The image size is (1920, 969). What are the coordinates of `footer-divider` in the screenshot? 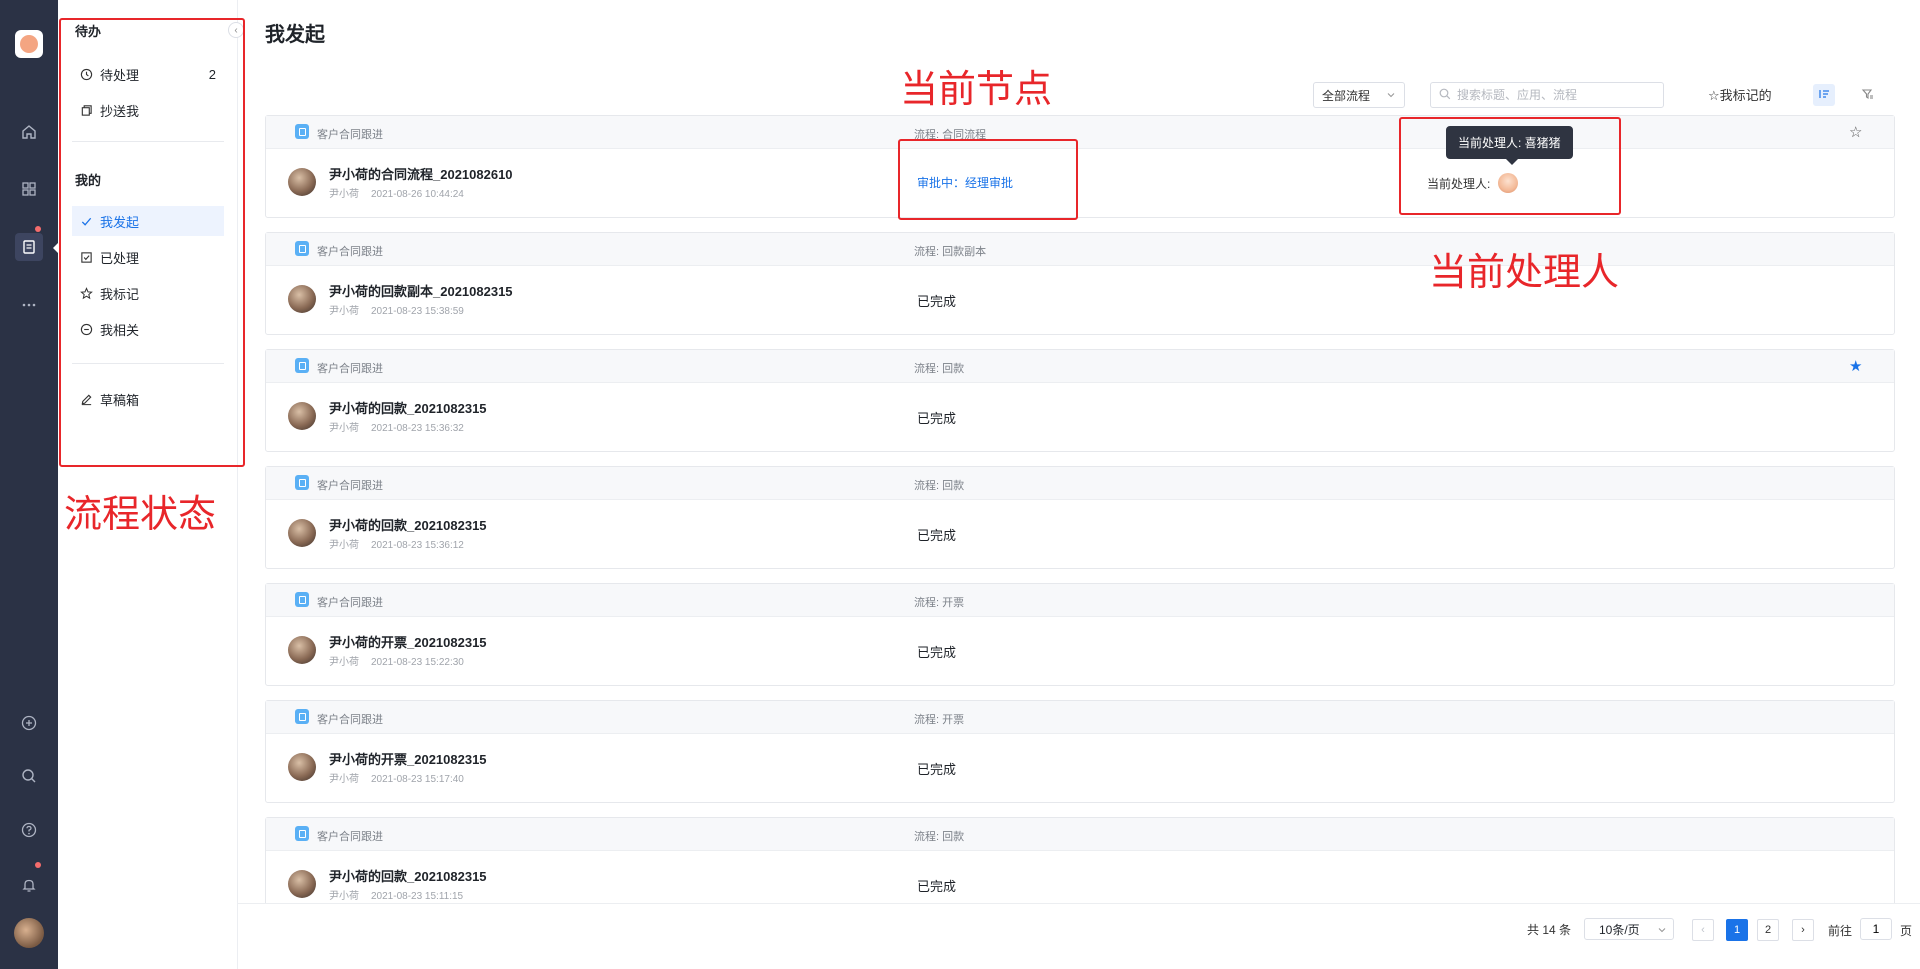 It's located at (1079, 903).